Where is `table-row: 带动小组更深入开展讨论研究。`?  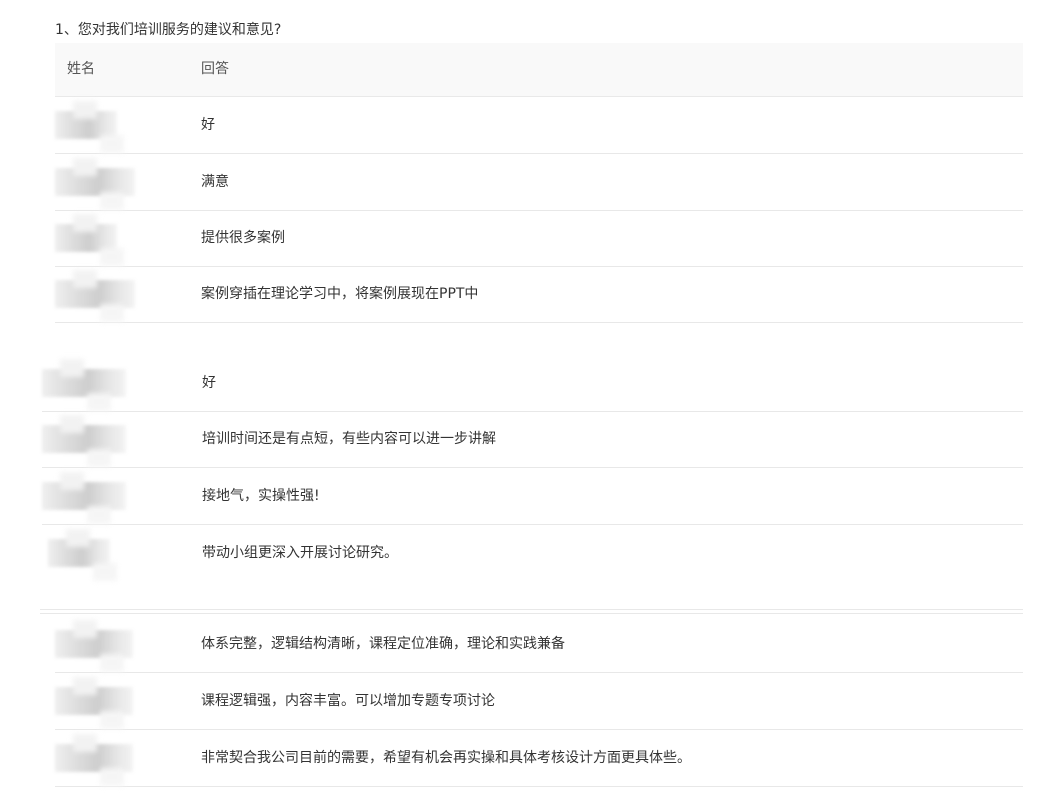
table-row: 带动小组更深入开展讨论研究。 is located at coordinates (532, 553).